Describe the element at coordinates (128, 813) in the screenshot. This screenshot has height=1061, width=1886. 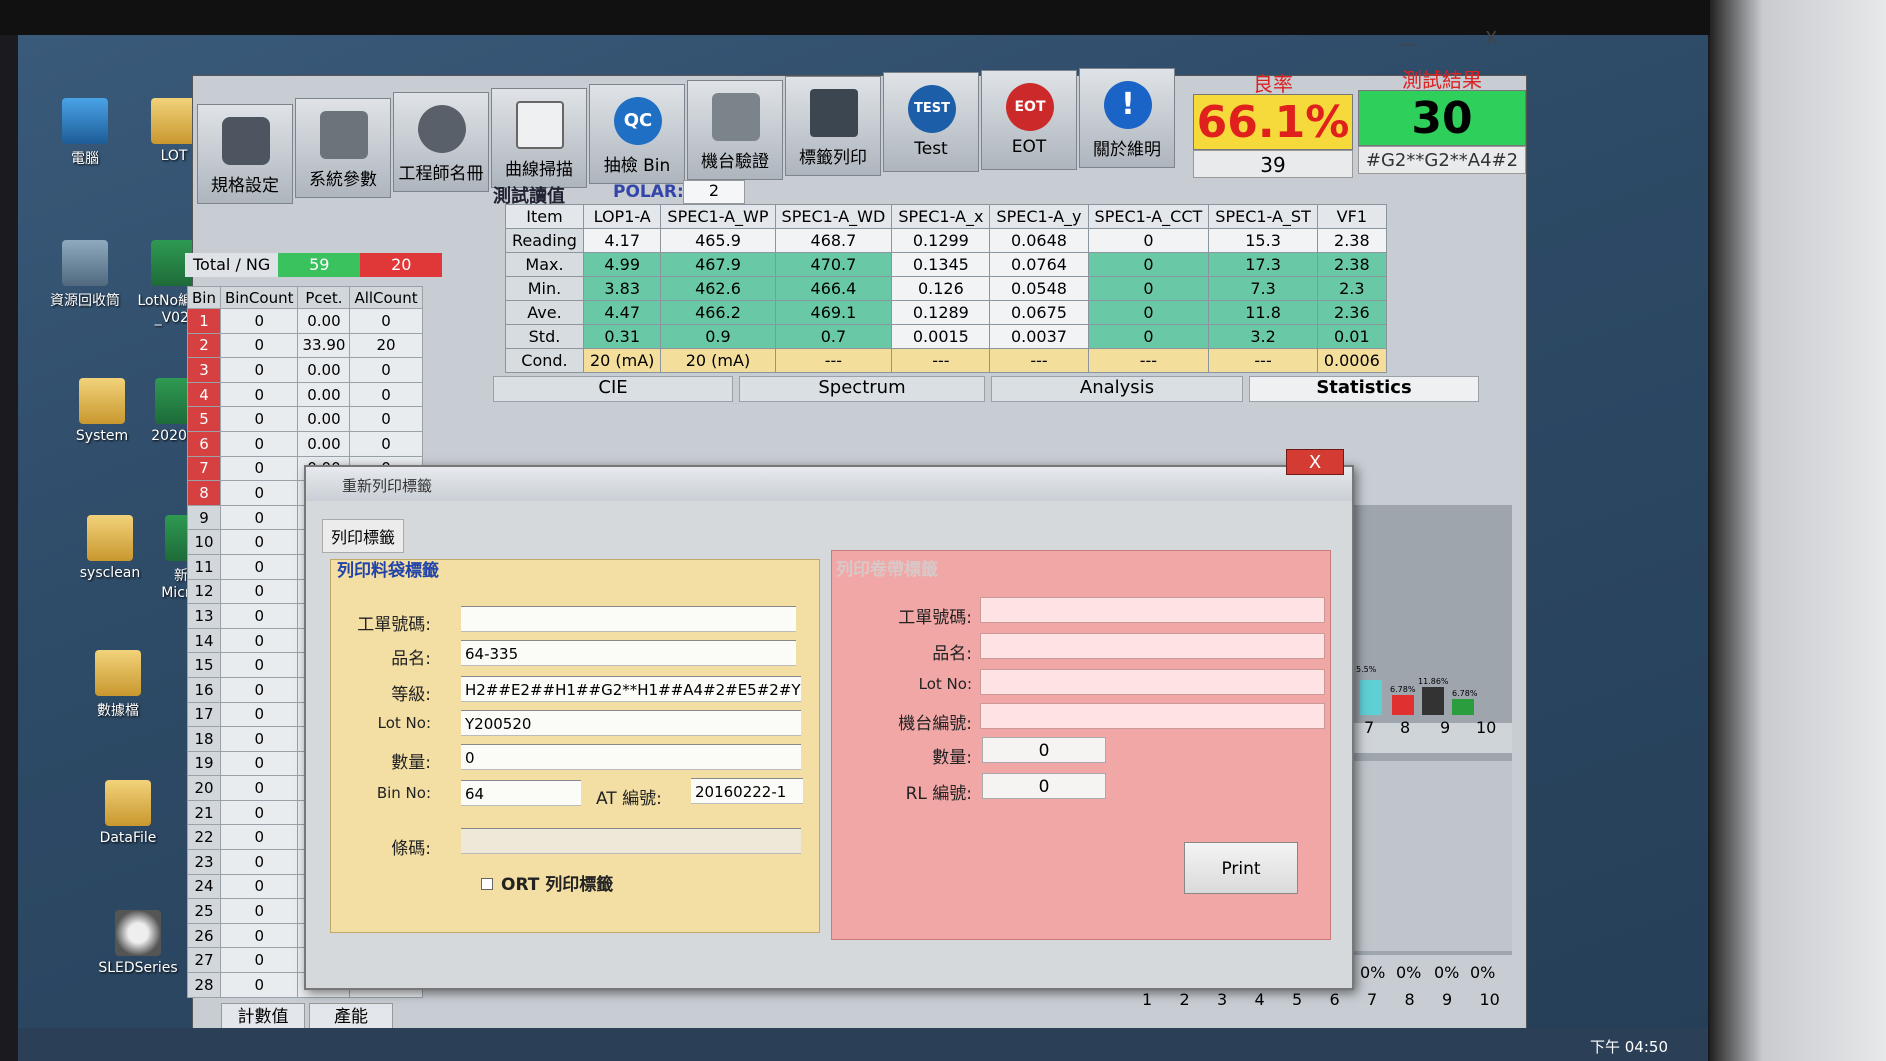
I see `desktop-icon-datafile: DataFile` at that location.